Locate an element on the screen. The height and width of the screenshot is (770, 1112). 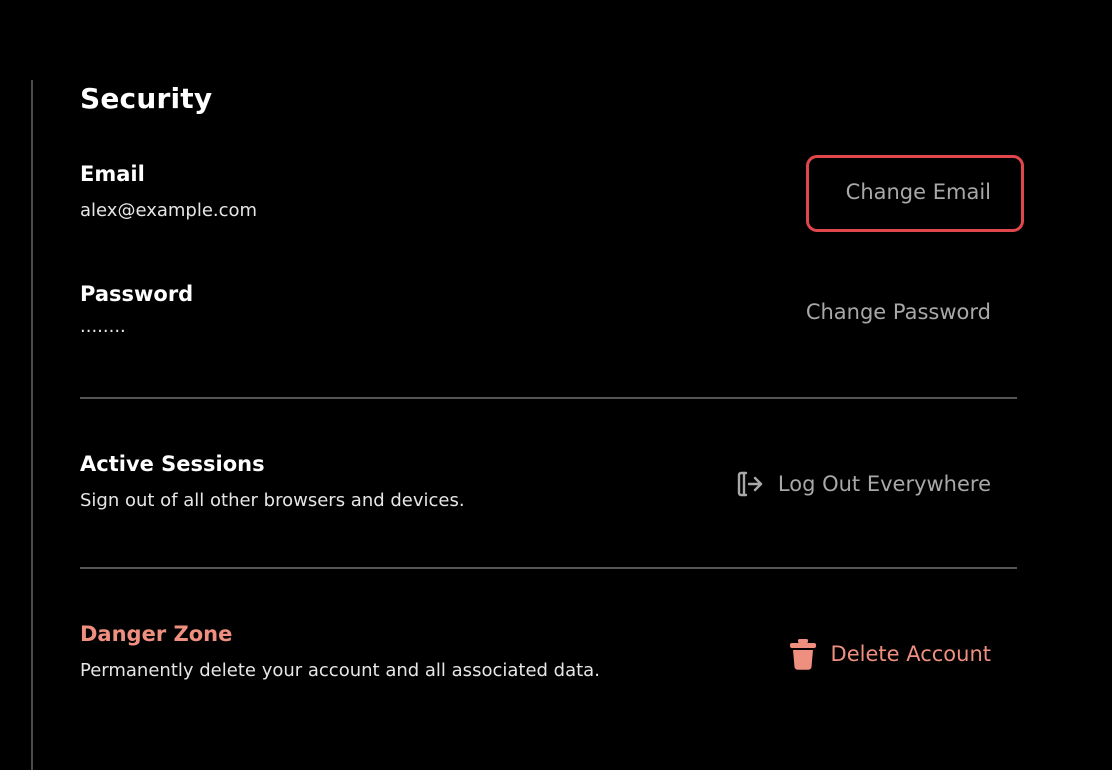
password-label: Password is located at coordinates (137, 294).